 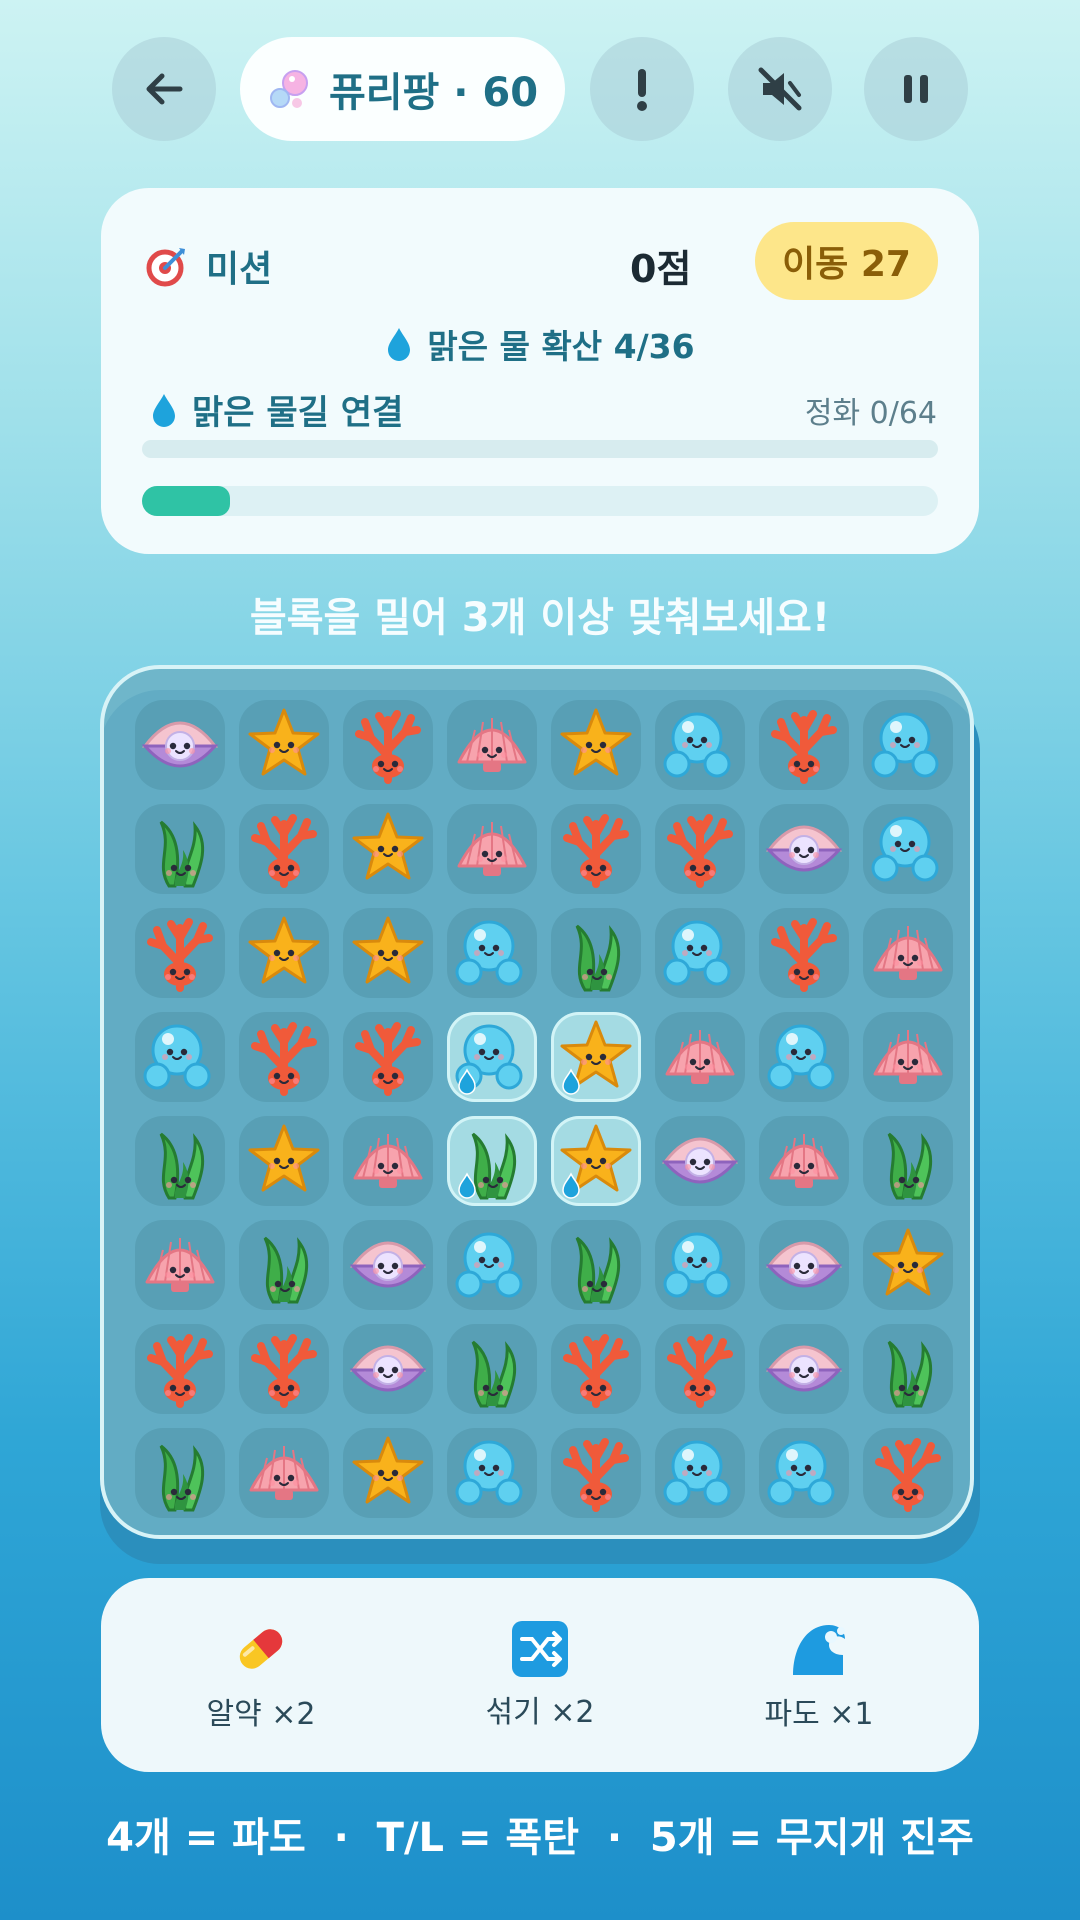 What do you see at coordinates (261, 1675) in the screenshot?
I see `booster-pill: 알약 ×2` at bounding box center [261, 1675].